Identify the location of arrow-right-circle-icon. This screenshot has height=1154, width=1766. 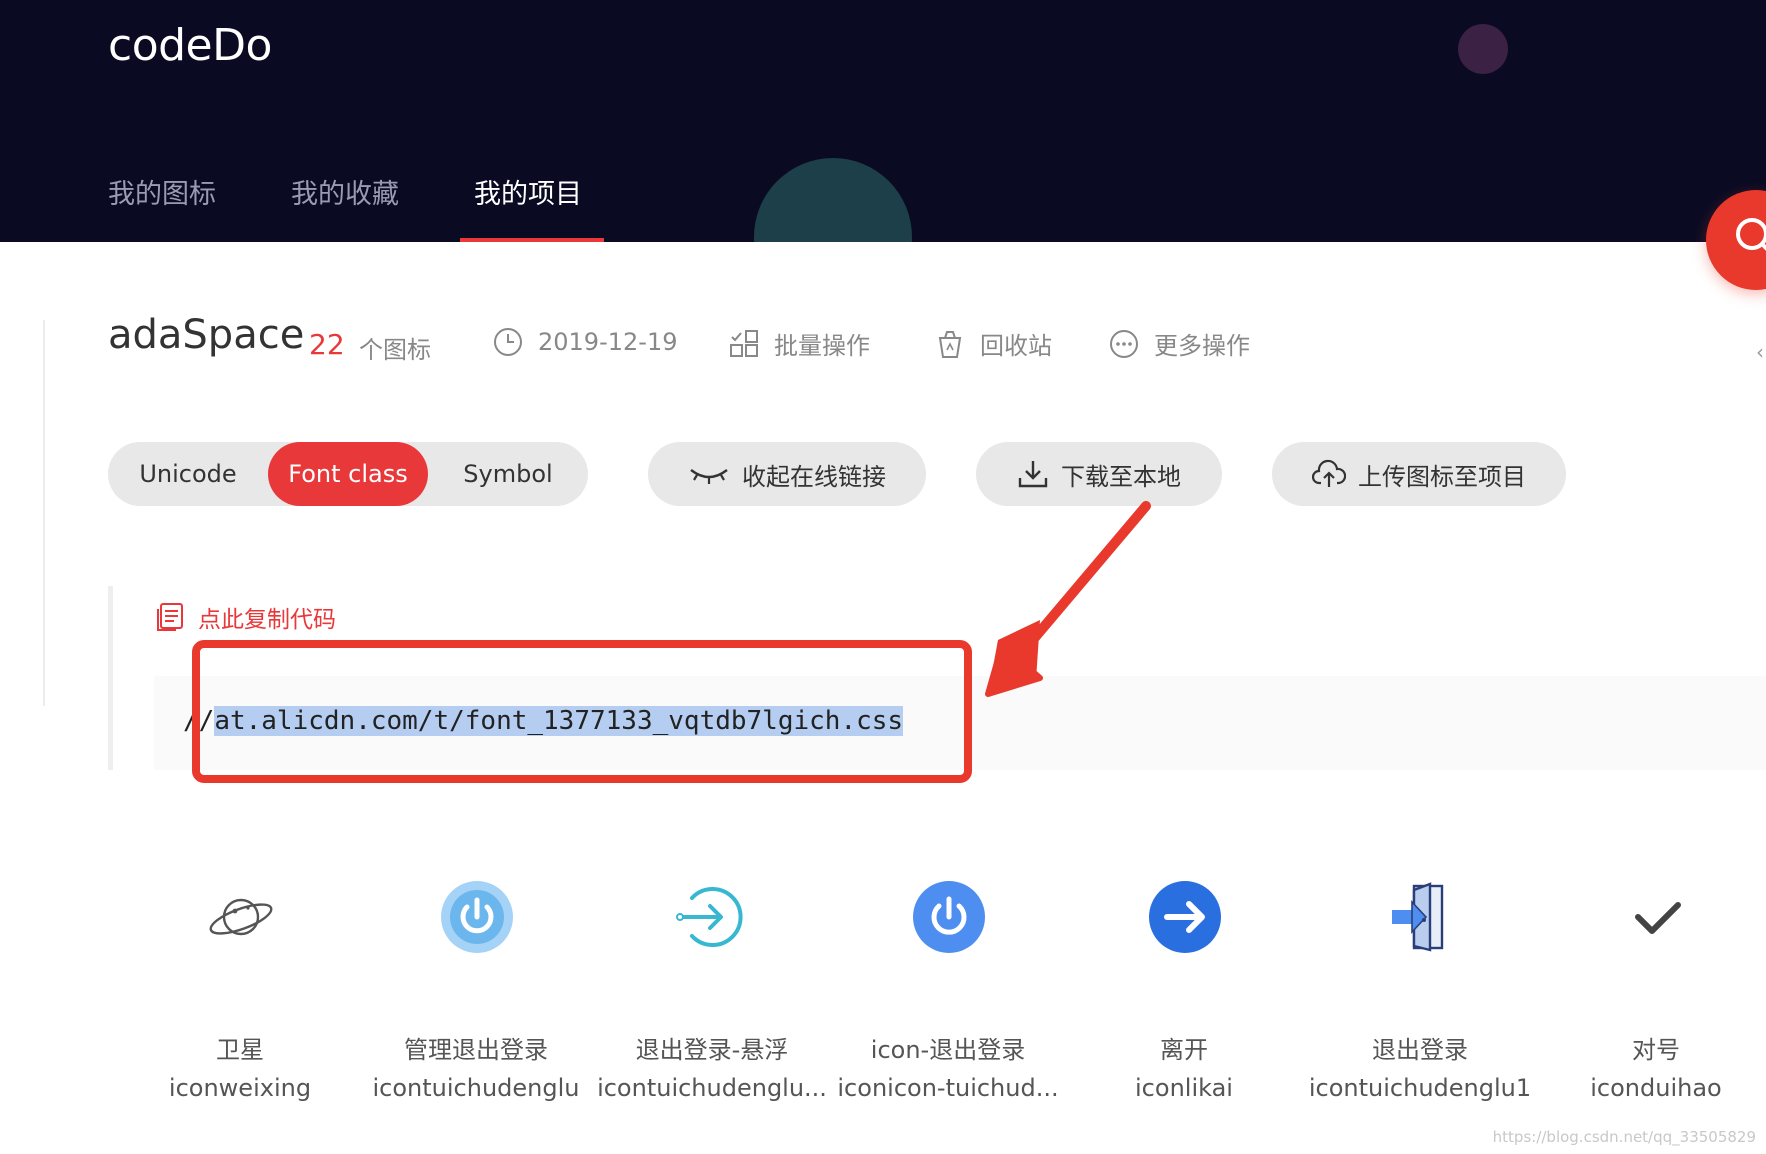
(1185, 917).